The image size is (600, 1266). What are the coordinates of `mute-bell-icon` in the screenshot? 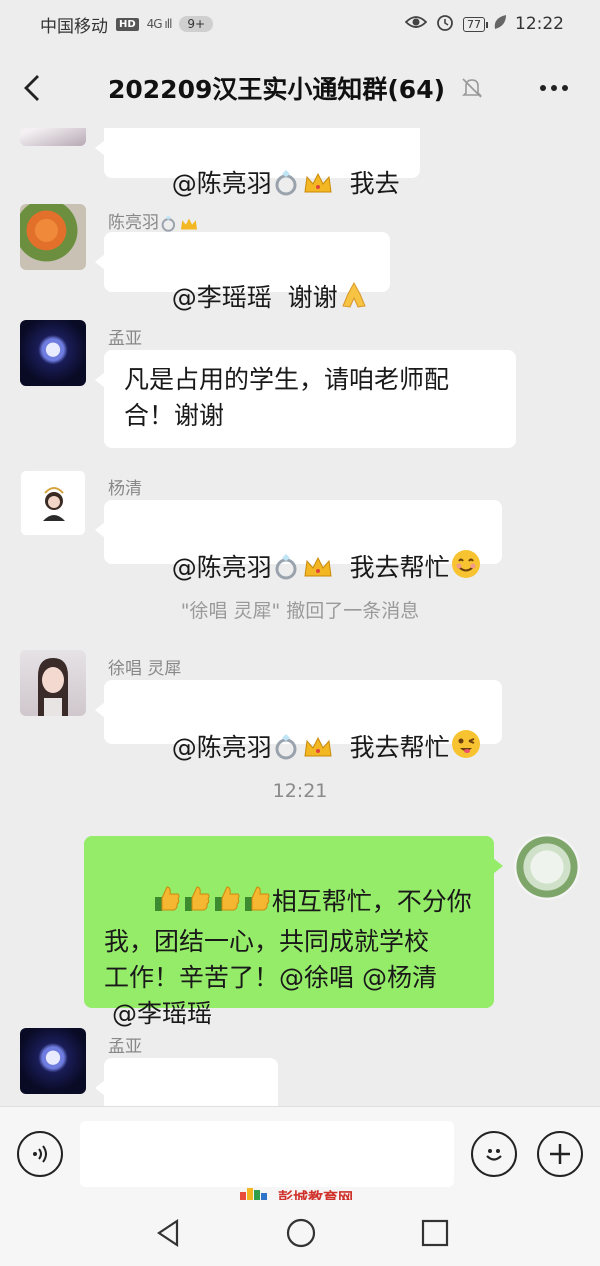 It's located at (472, 88).